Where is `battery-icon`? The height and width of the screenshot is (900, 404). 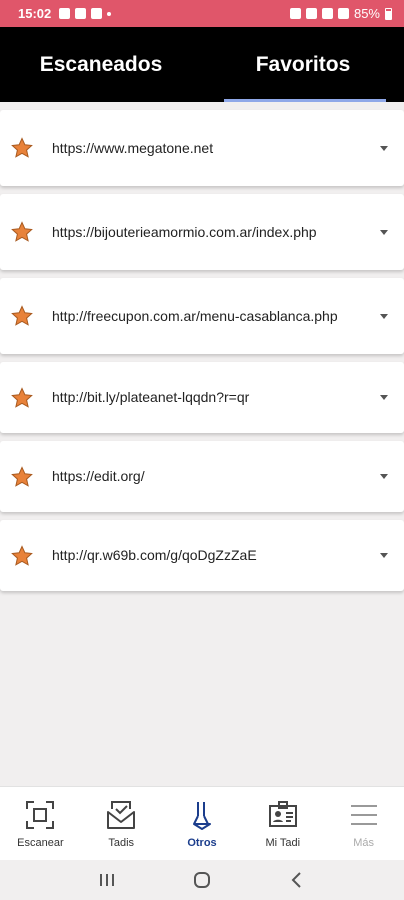 battery-icon is located at coordinates (388, 13).